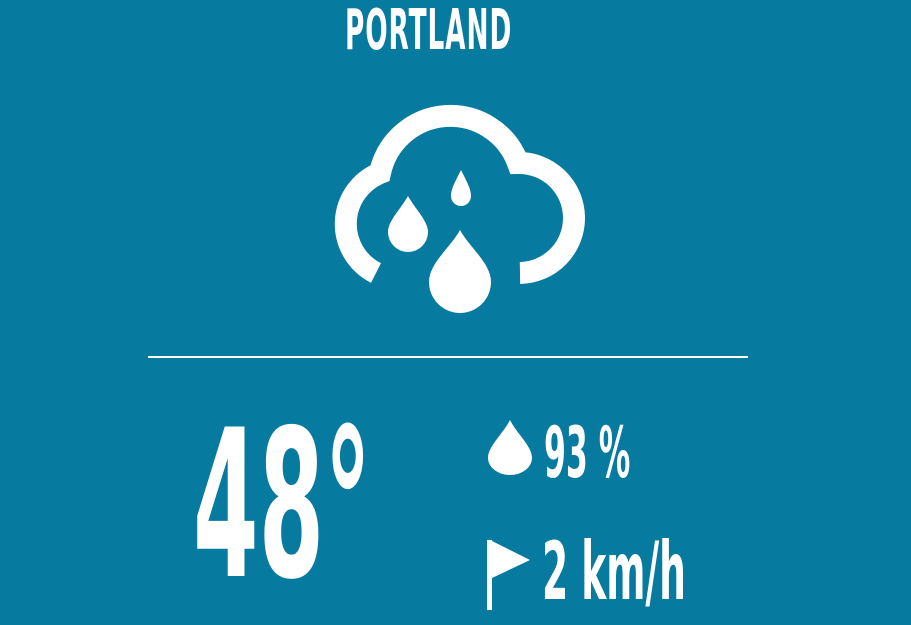 The width and height of the screenshot is (911, 625). What do you see at coordinates (429, 31) in the screenshot?
I see `city-name: PORTLAND` at bounding box center [429, 31].